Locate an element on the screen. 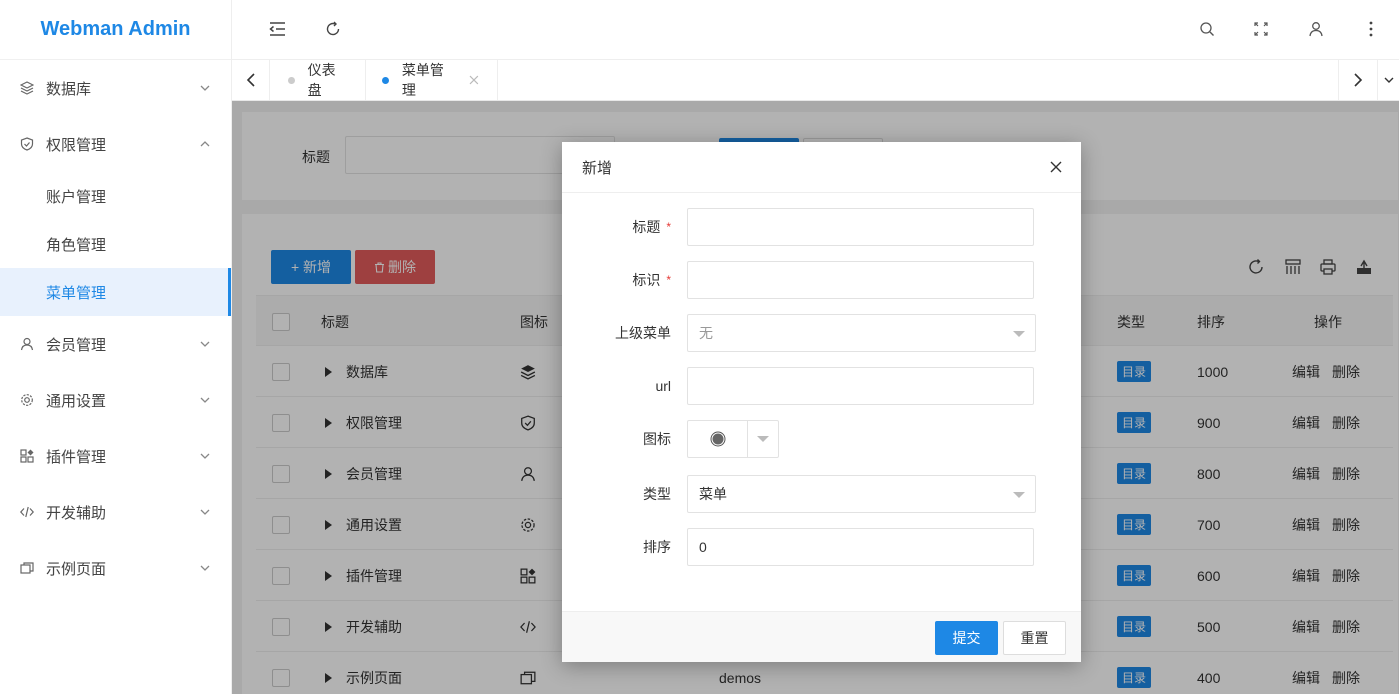 This screenshot has height=694, width=1399. sidebar-item-label: 权限管理 is located at coordinates (76, 145).